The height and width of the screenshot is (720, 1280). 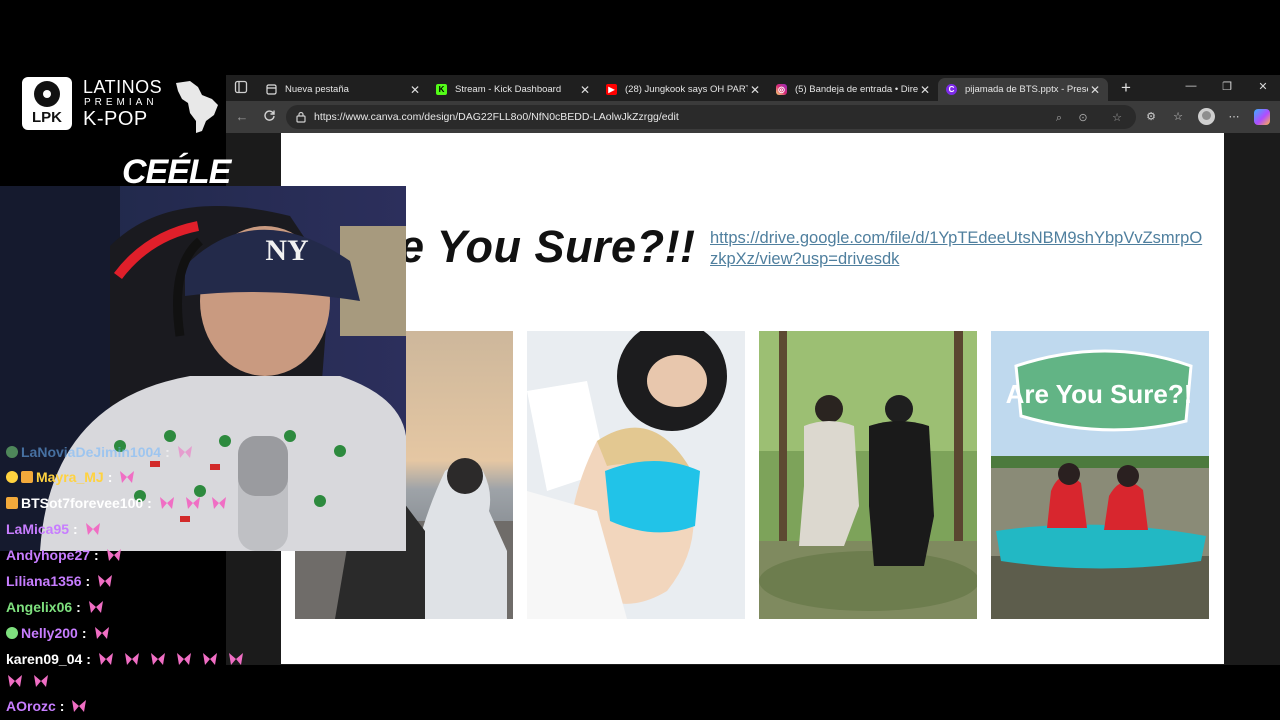 I want to click on tab-instagram: ◎ (5) Bandeja de entrada • Direc ✕, so click(x=853, y=89).